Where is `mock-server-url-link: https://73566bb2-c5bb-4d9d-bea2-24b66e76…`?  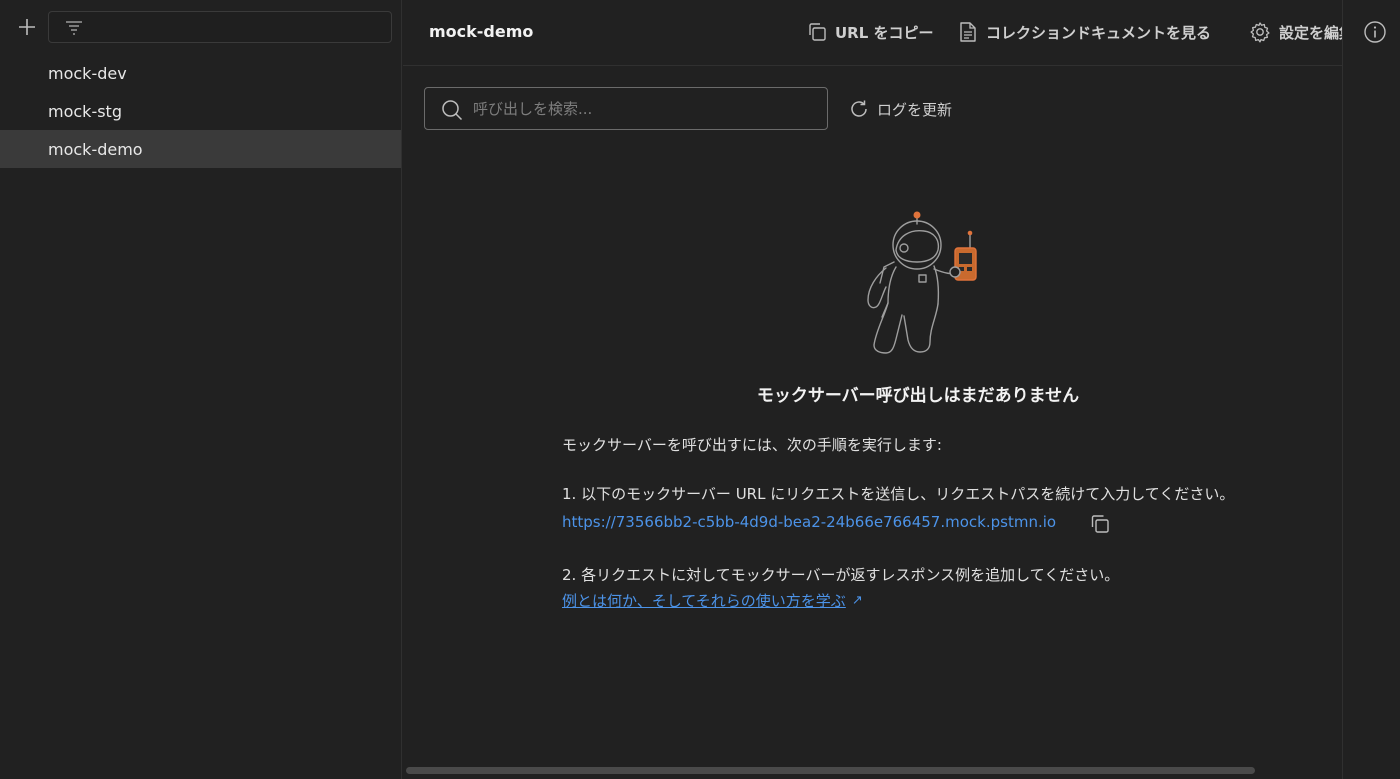
mock-server-url-link: https://73566bb2-c5bb-4d9d-bea2-24b66e76… is located at coordinates (809, 522).